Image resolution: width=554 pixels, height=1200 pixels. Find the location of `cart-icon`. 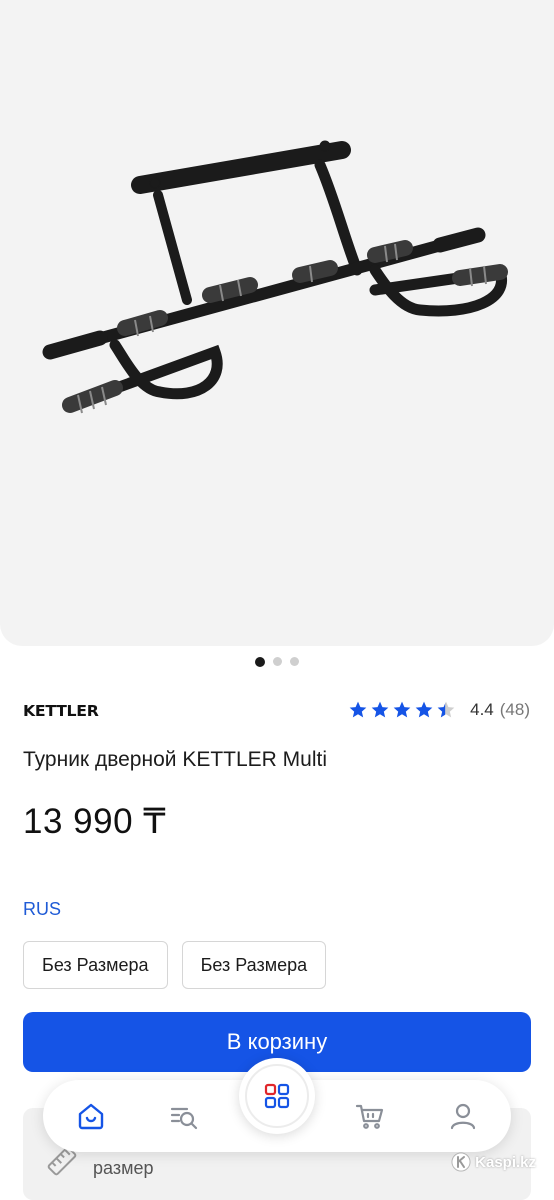

cart-icon is located at coordinates (369, 1116).